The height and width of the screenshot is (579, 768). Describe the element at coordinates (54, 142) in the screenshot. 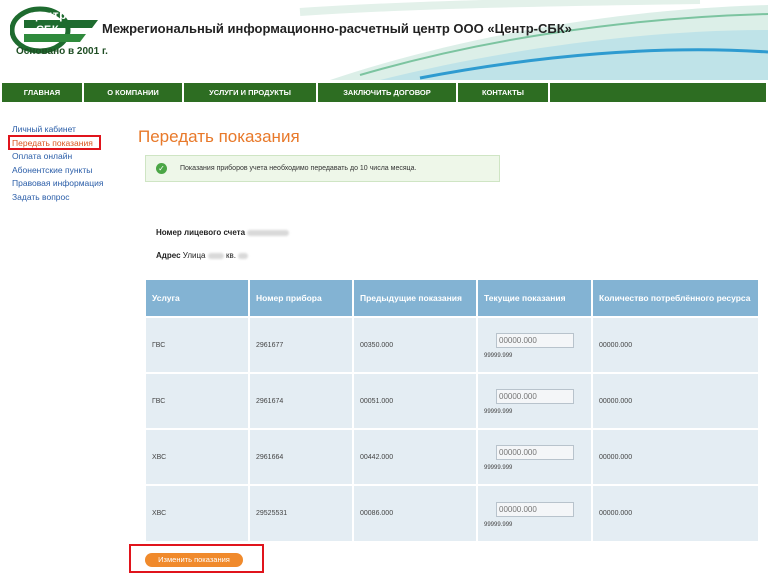

I see `sidebar-active-highlight` at that location.